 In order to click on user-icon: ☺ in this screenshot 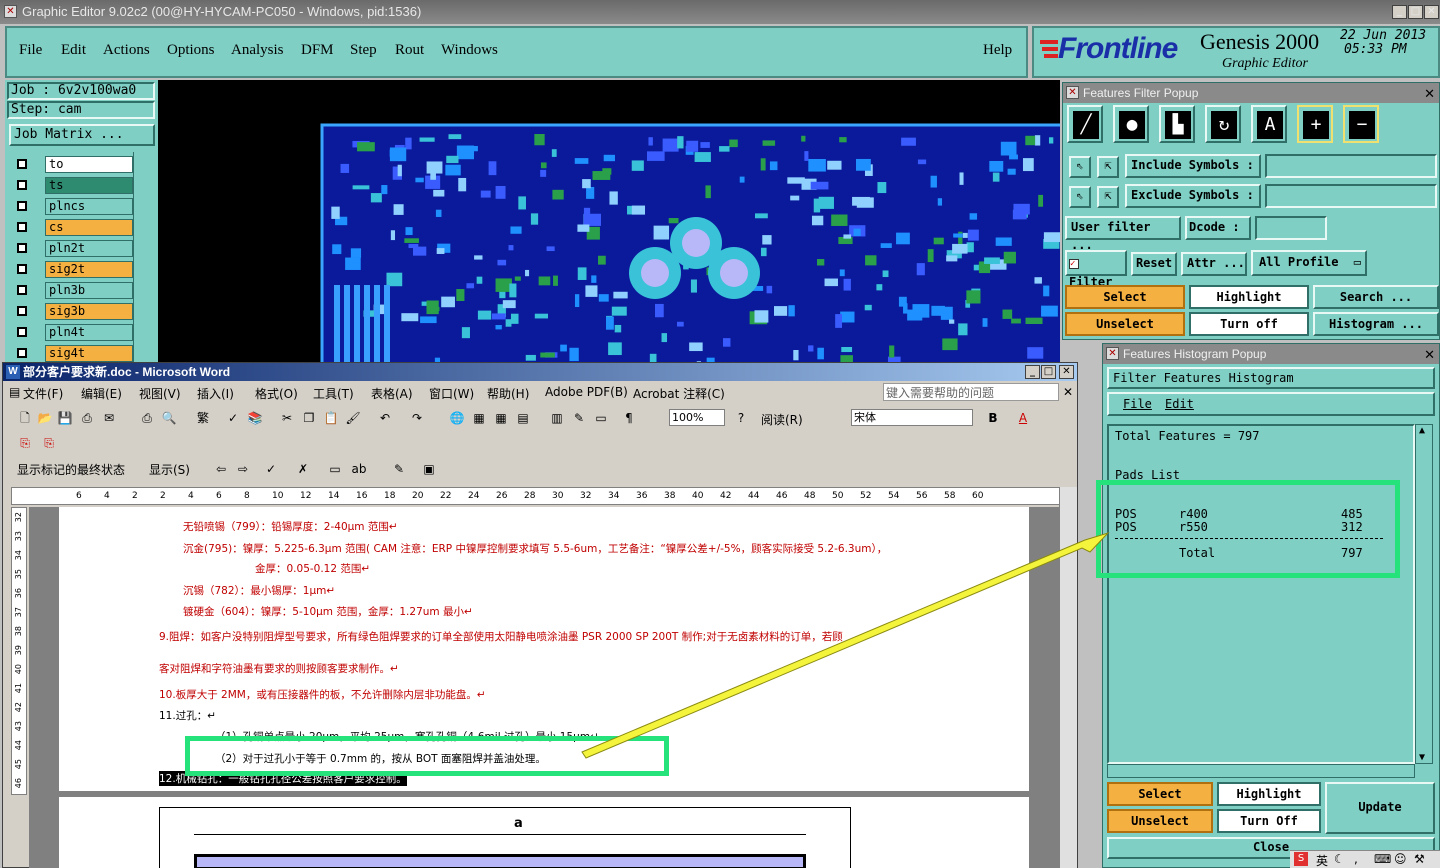, I will do `click(1400, 859)`.